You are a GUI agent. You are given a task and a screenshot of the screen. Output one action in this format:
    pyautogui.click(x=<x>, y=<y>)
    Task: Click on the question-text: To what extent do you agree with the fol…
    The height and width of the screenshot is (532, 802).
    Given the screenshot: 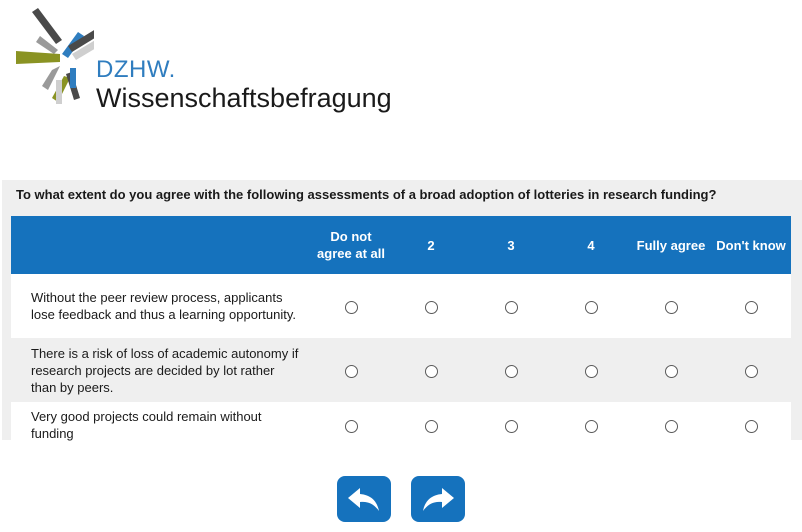 What is the action you would take?
    pyautogui.click(x=366, y=194)
    